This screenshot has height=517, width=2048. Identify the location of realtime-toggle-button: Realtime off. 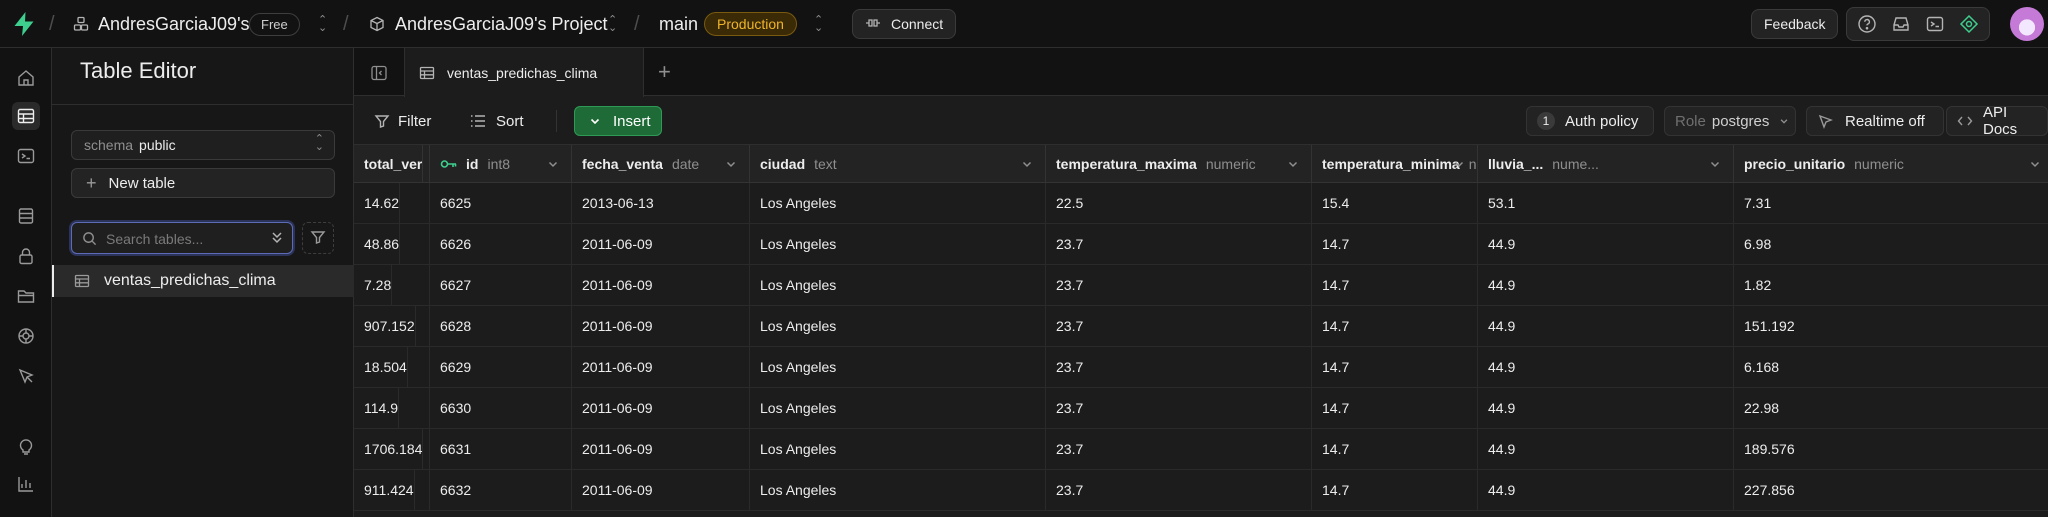
(1875, 121).